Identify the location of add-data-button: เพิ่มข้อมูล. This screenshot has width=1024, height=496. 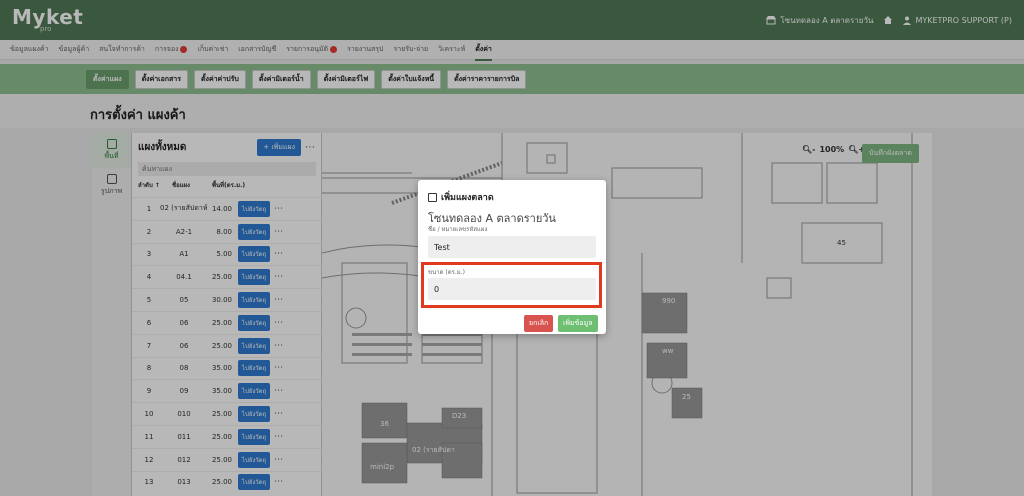
(578, 323).